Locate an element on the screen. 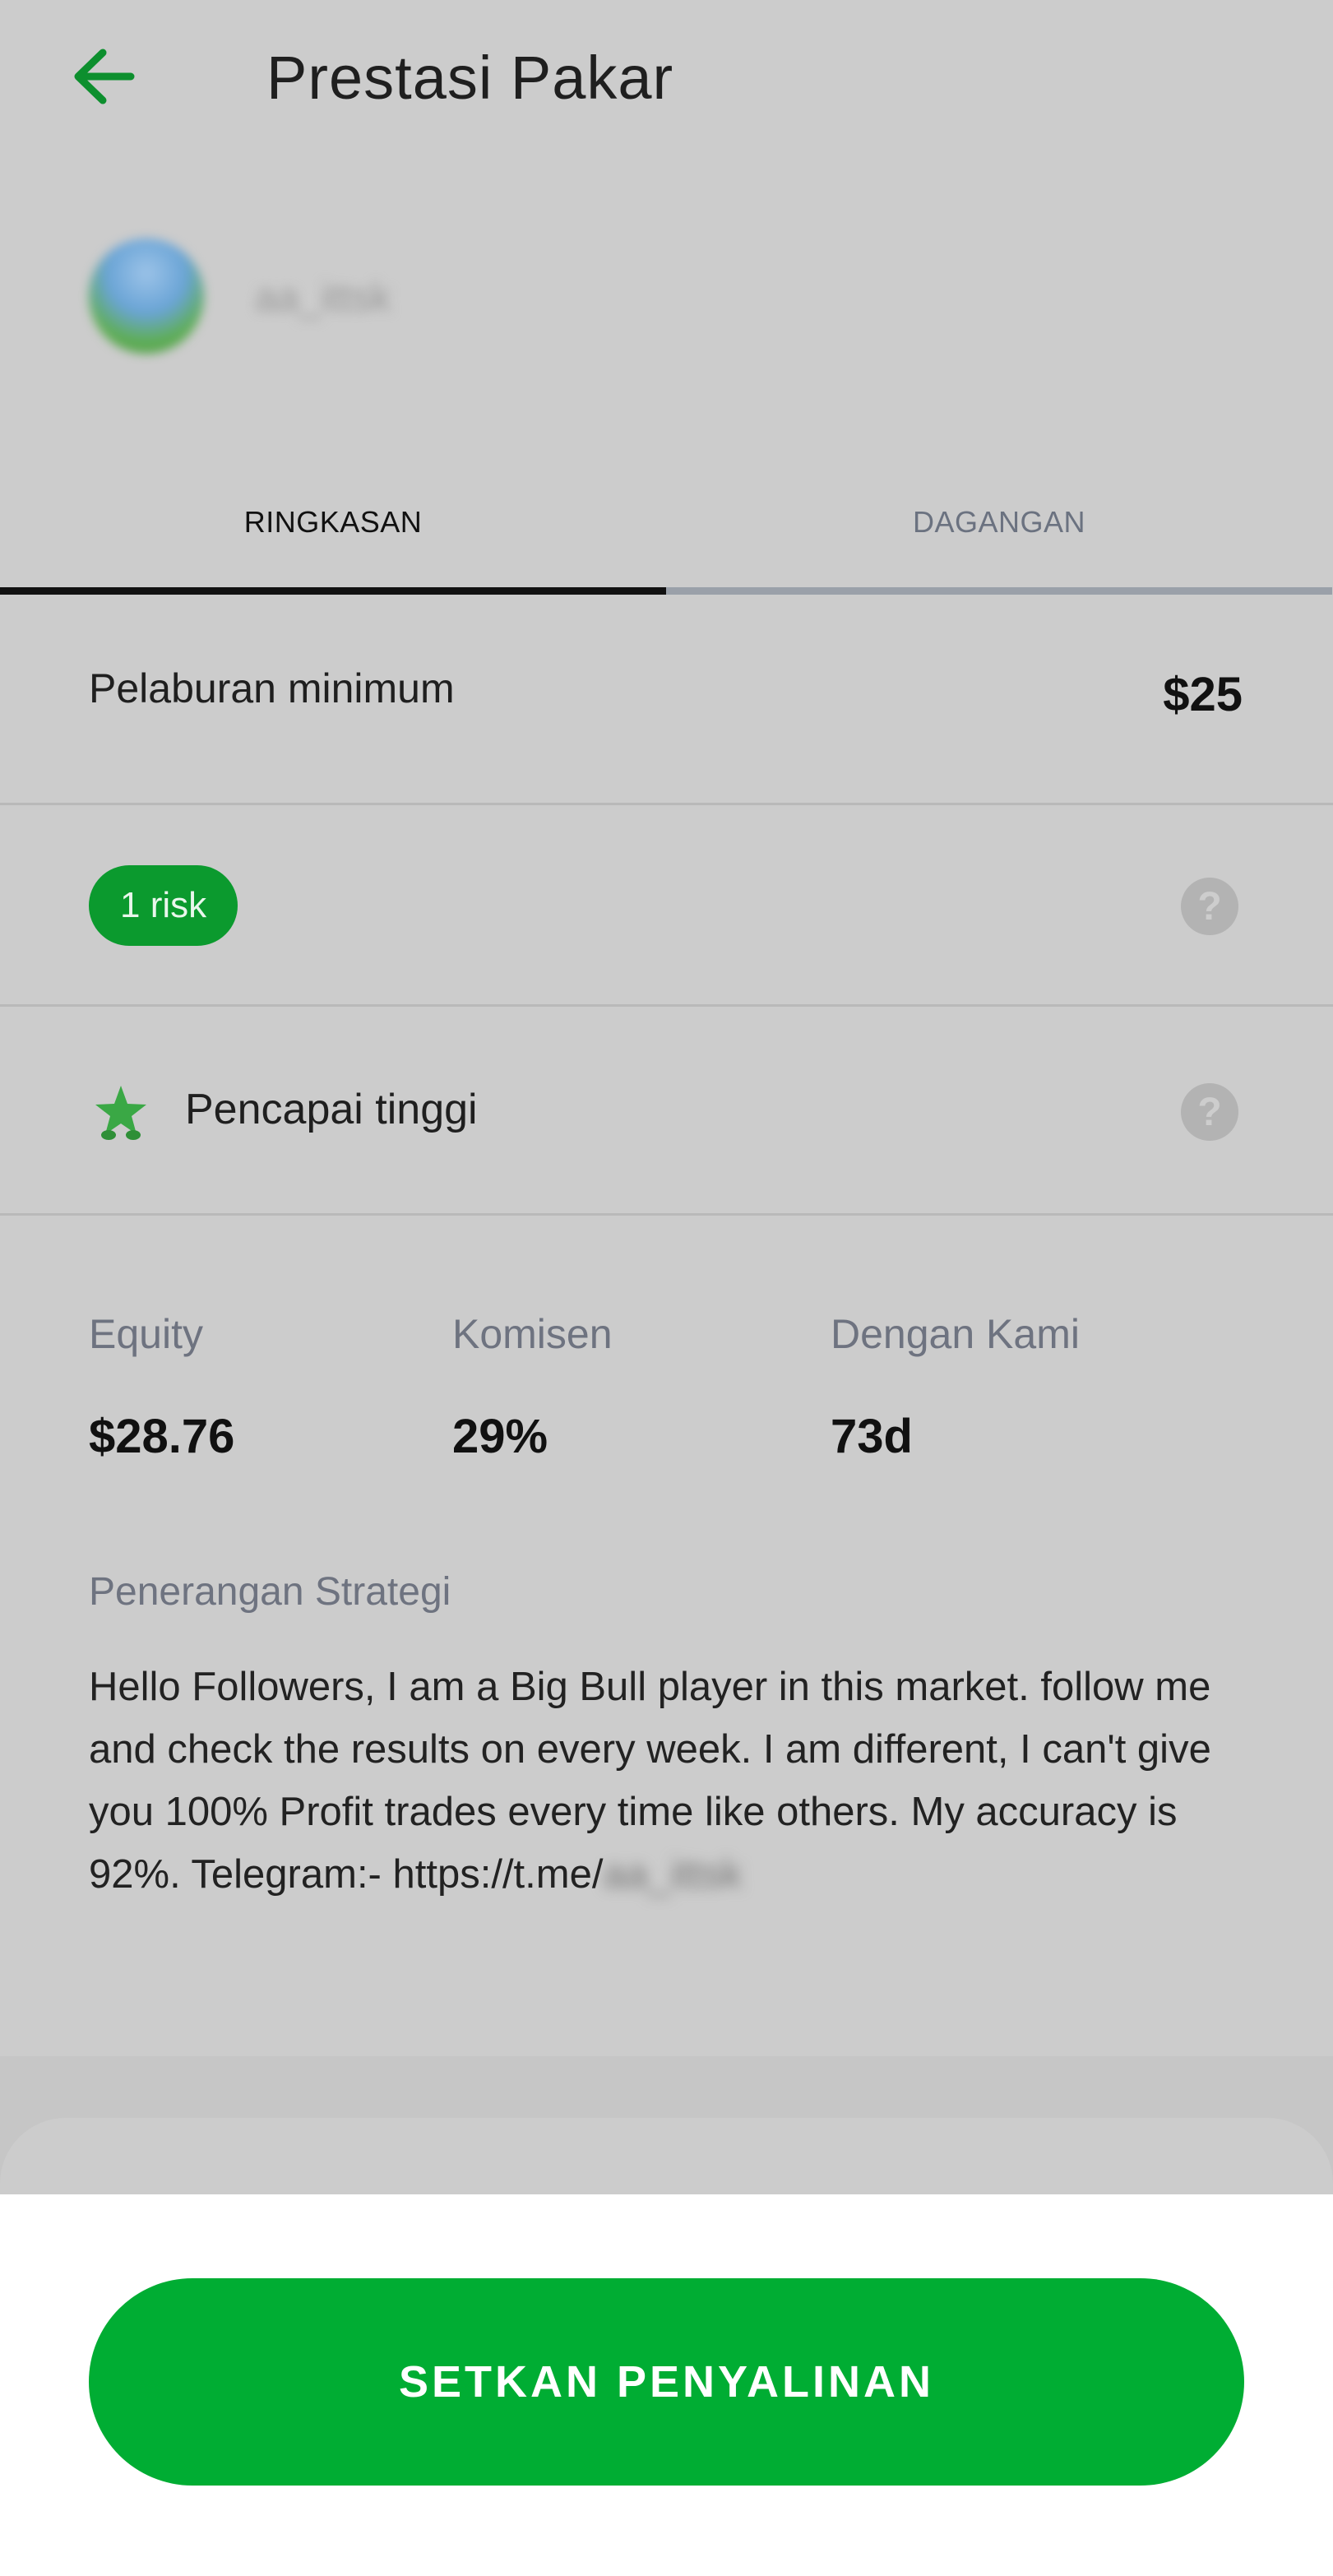 This screenshot has height=2576, width=1333. achievement-row: Pencapai tinggi ? is located at coordinates (667, 1112).